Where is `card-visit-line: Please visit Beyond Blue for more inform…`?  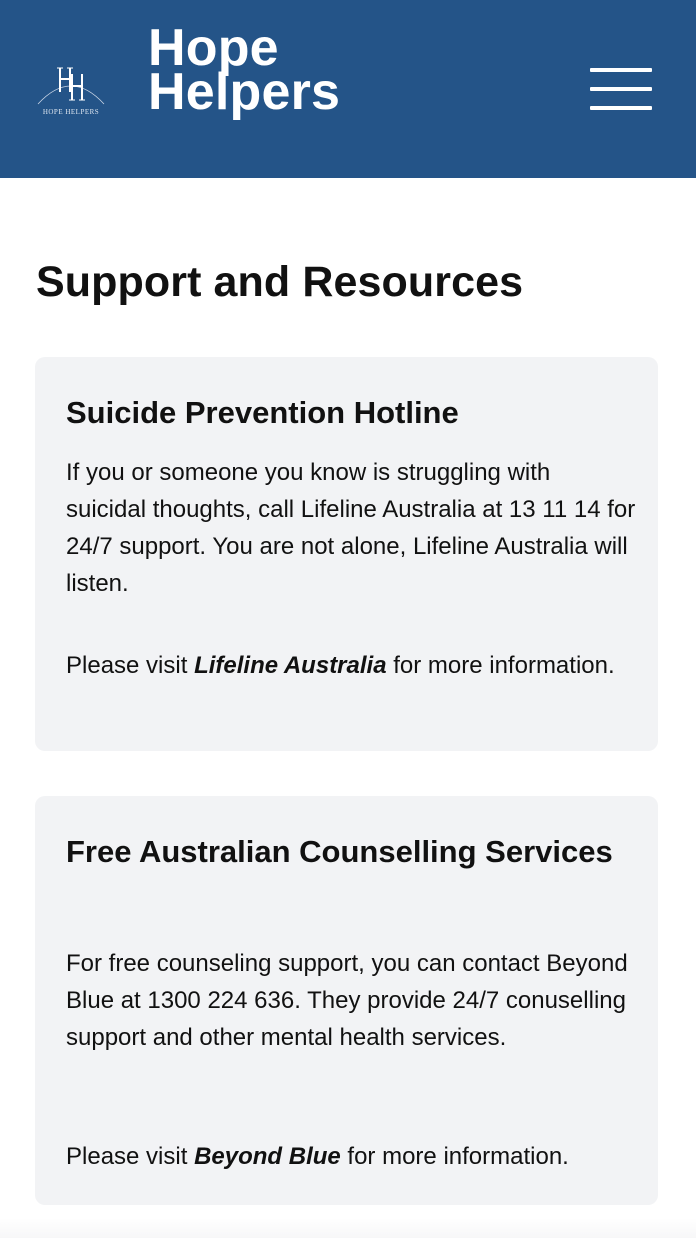
card-visit-line: Please visit Beyond Blue for more inform… is located at coordinates (351, 1156).